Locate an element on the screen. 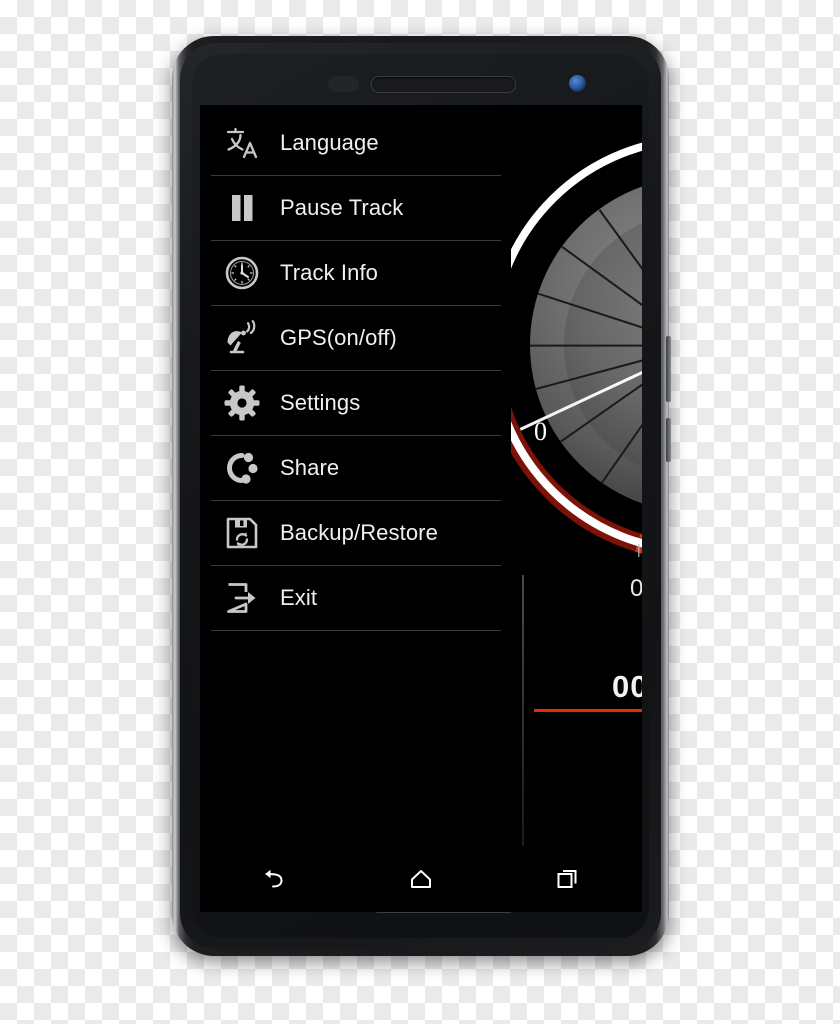  exit-arrow-icon is located at coordinates (242, 598).